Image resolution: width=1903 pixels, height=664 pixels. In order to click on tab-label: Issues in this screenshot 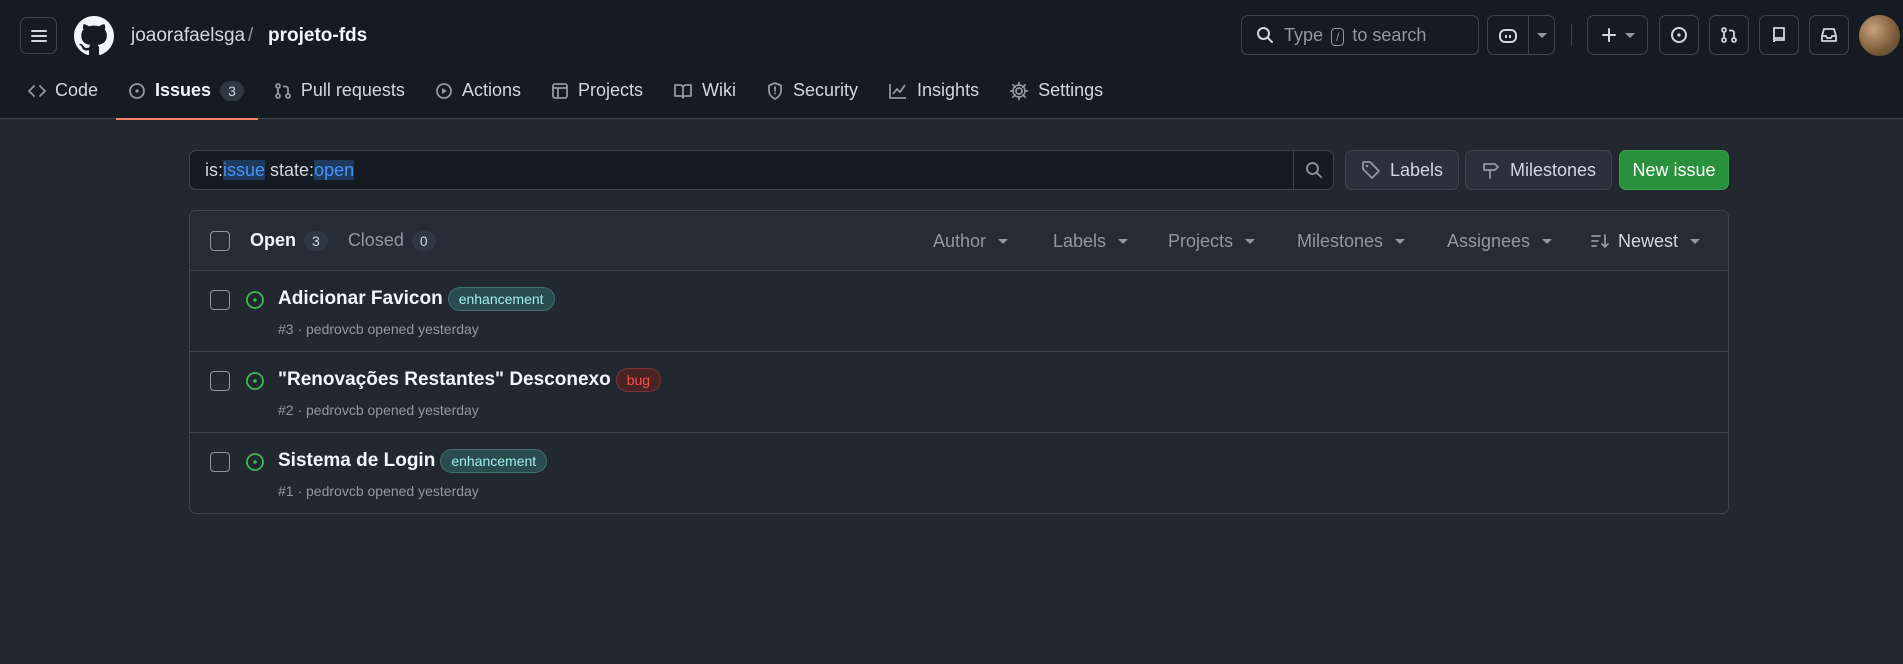, I will do `click(183, 90)`.